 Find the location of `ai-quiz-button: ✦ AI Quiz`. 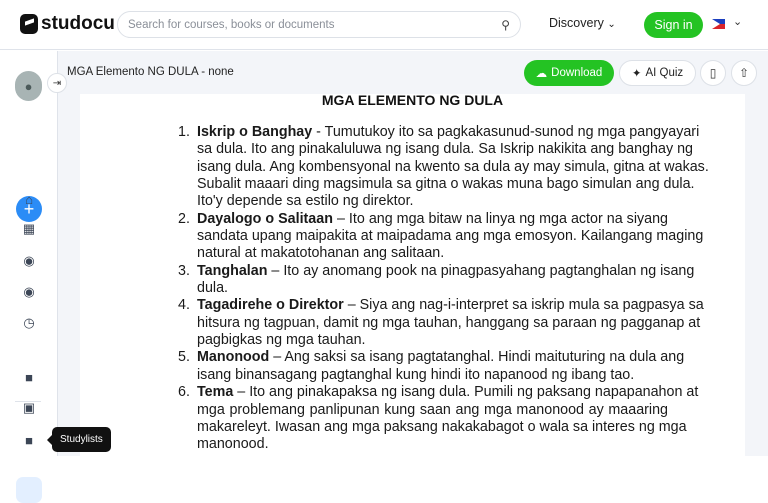

ai-quiz-button: ✦ AI Quiz is located at coordinates (657, 73).